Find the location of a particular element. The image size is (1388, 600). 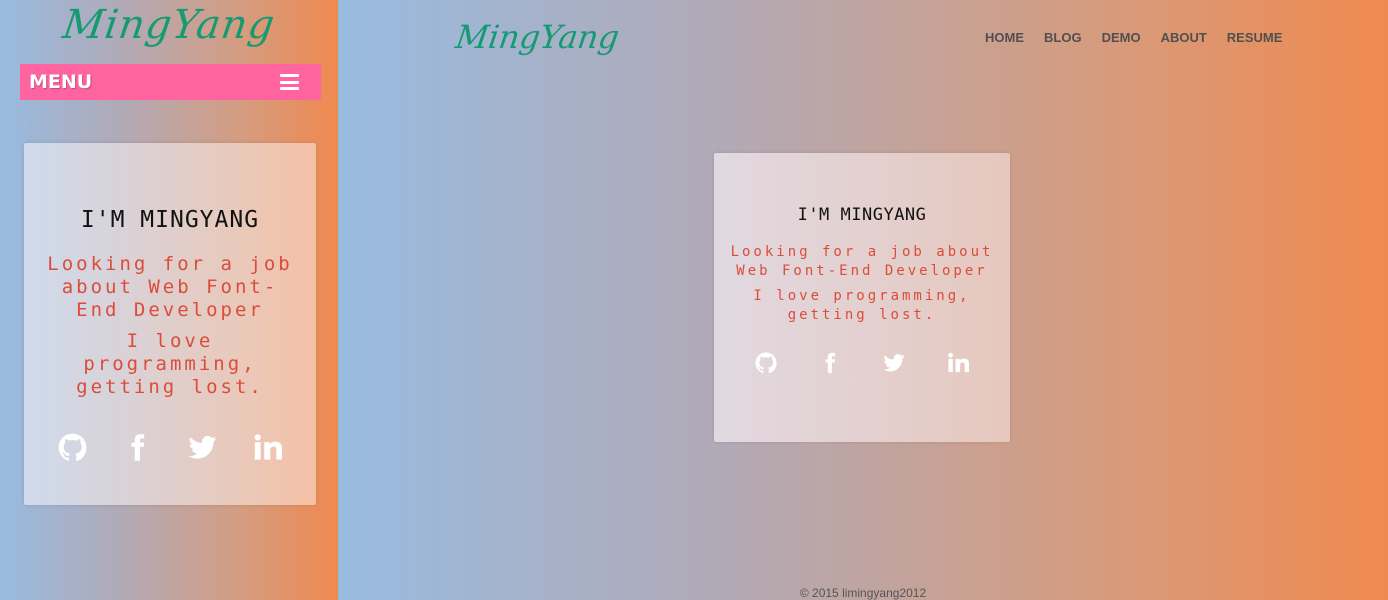

nav-about: ABOUT is located at coordinates (1184, 37).